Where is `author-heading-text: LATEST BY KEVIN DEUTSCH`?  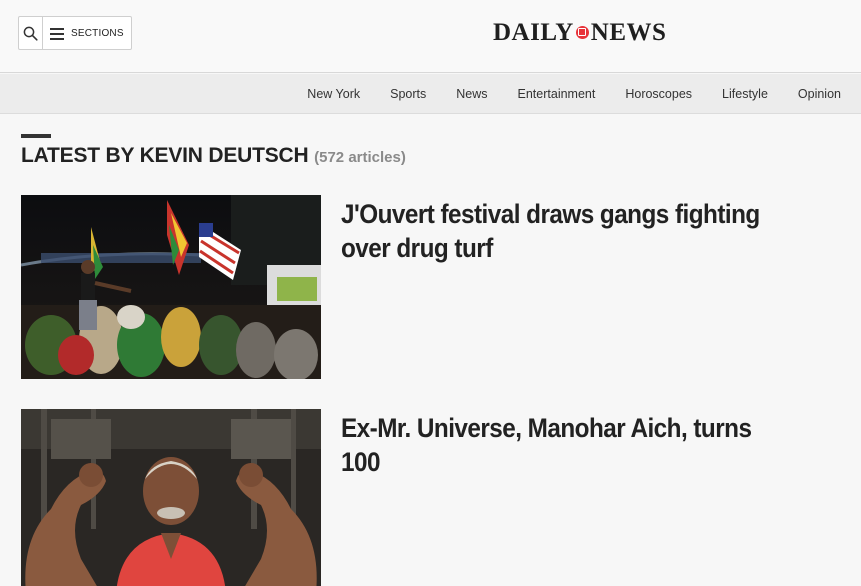 author-heading-text: LATEST BY KEVIN DEUTSCH is located at coordinates (165, 155).